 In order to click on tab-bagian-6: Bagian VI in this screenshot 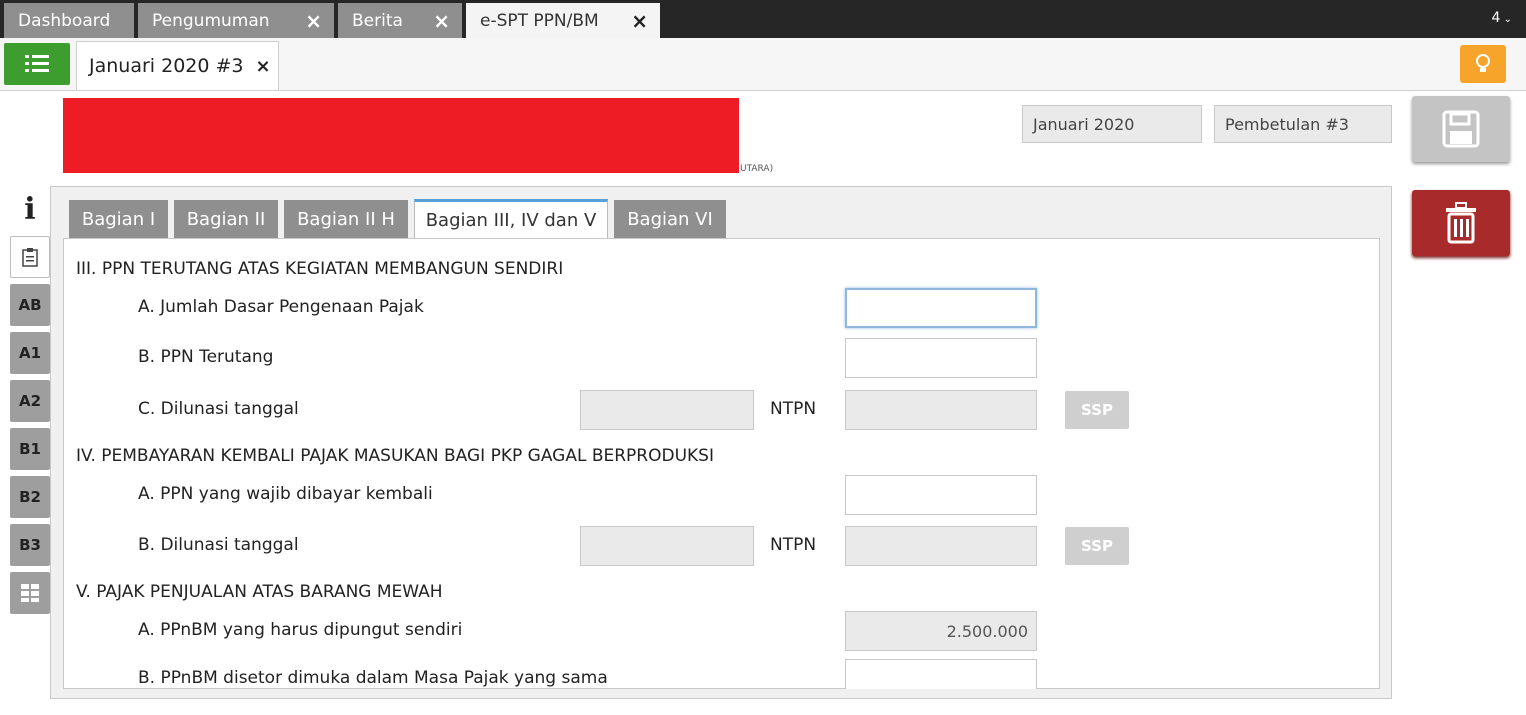, I will do `click(670, 219)`.